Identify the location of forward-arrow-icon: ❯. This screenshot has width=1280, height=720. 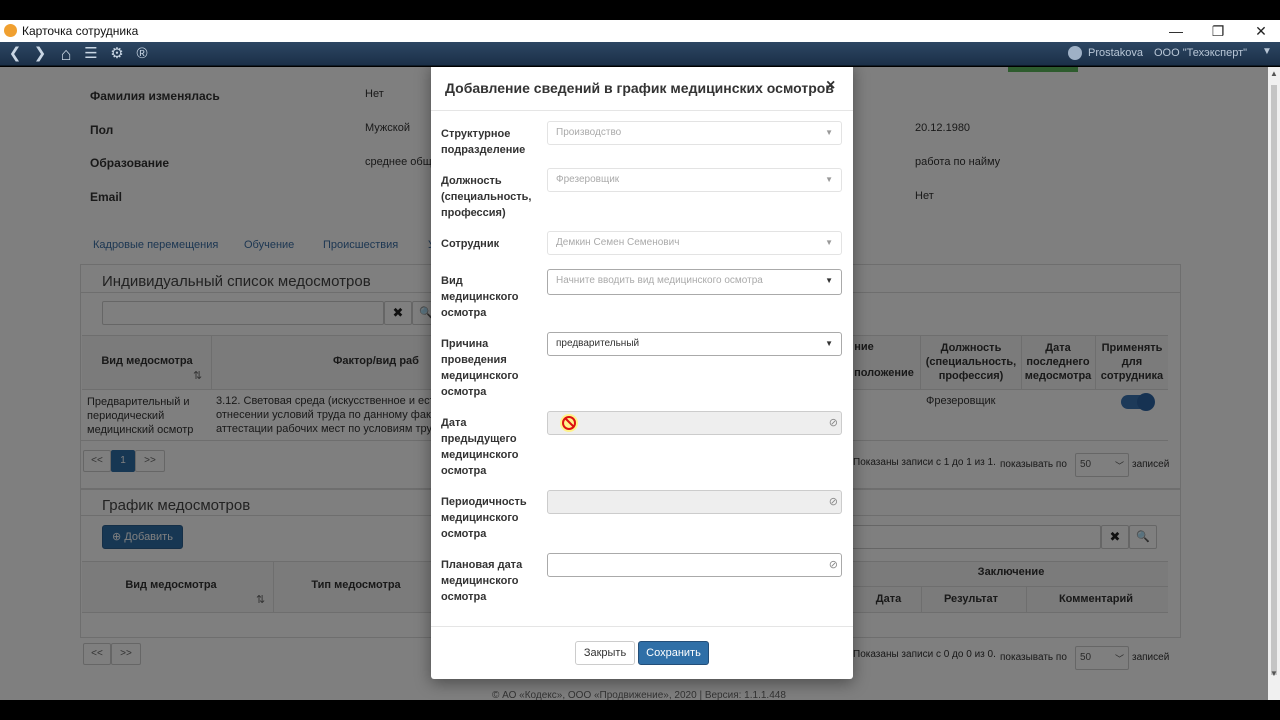
(40, 54).